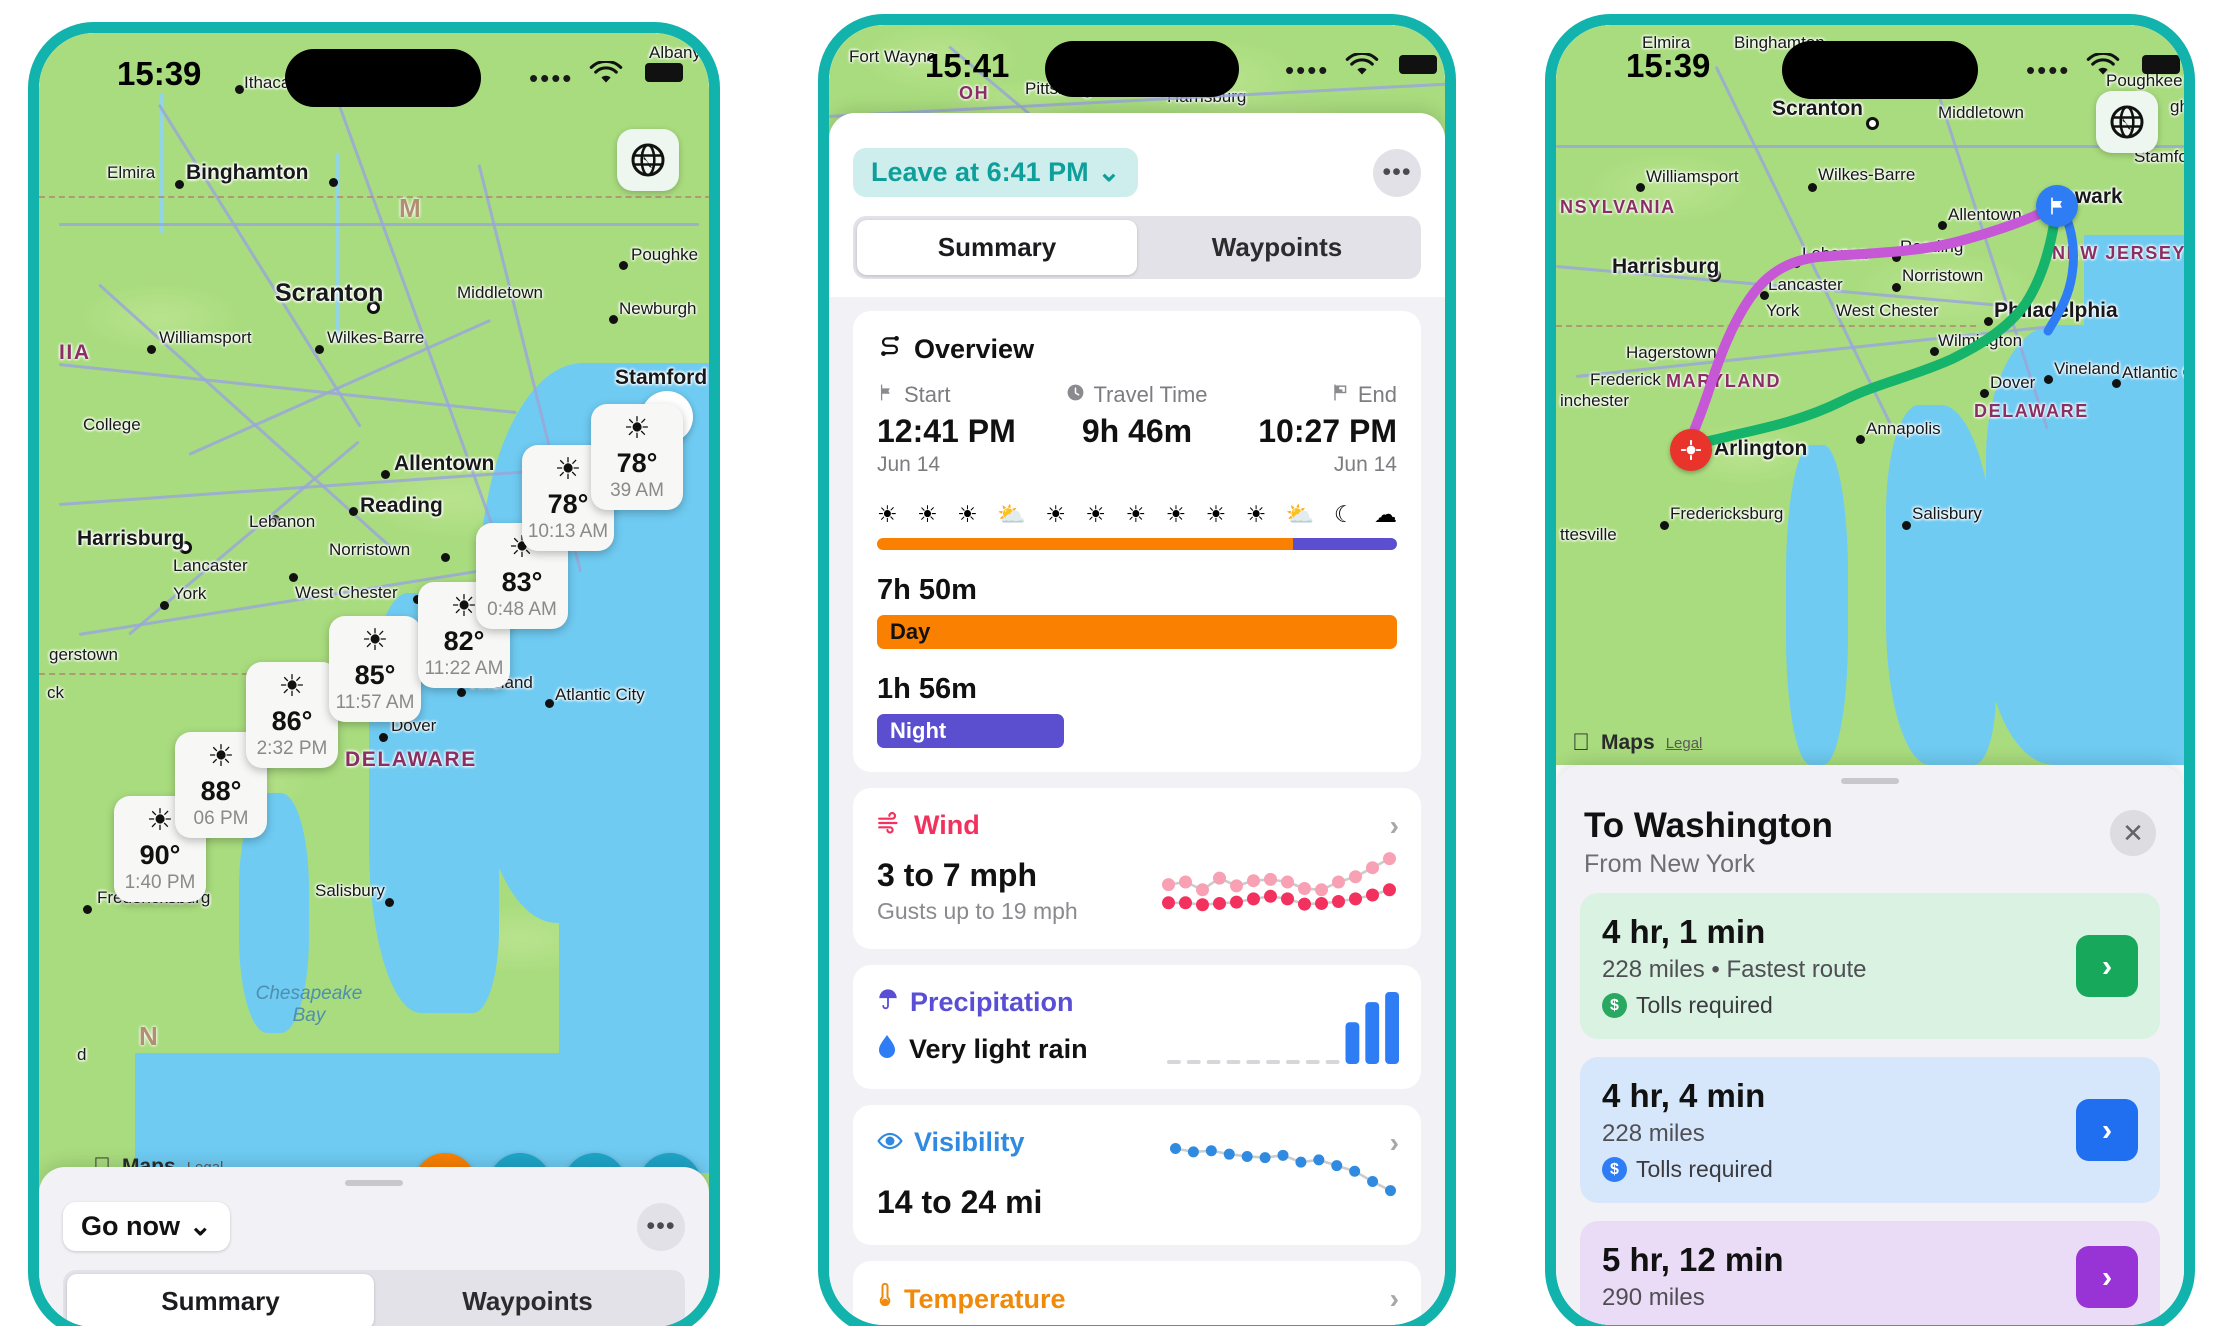 This screenshot has height=1326, width=2225. What do you see at coordinates (1691, 450) in the screenshot?
I see `destination-pin-icon` at bounding box center [1691, 450].